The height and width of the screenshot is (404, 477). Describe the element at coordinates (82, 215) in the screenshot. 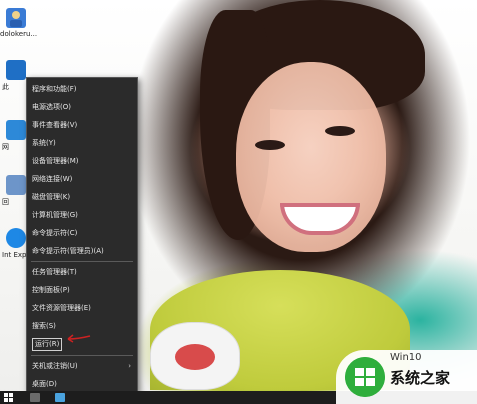

I see `menu-item-computer-management: 计算机管理(G)` at that location.